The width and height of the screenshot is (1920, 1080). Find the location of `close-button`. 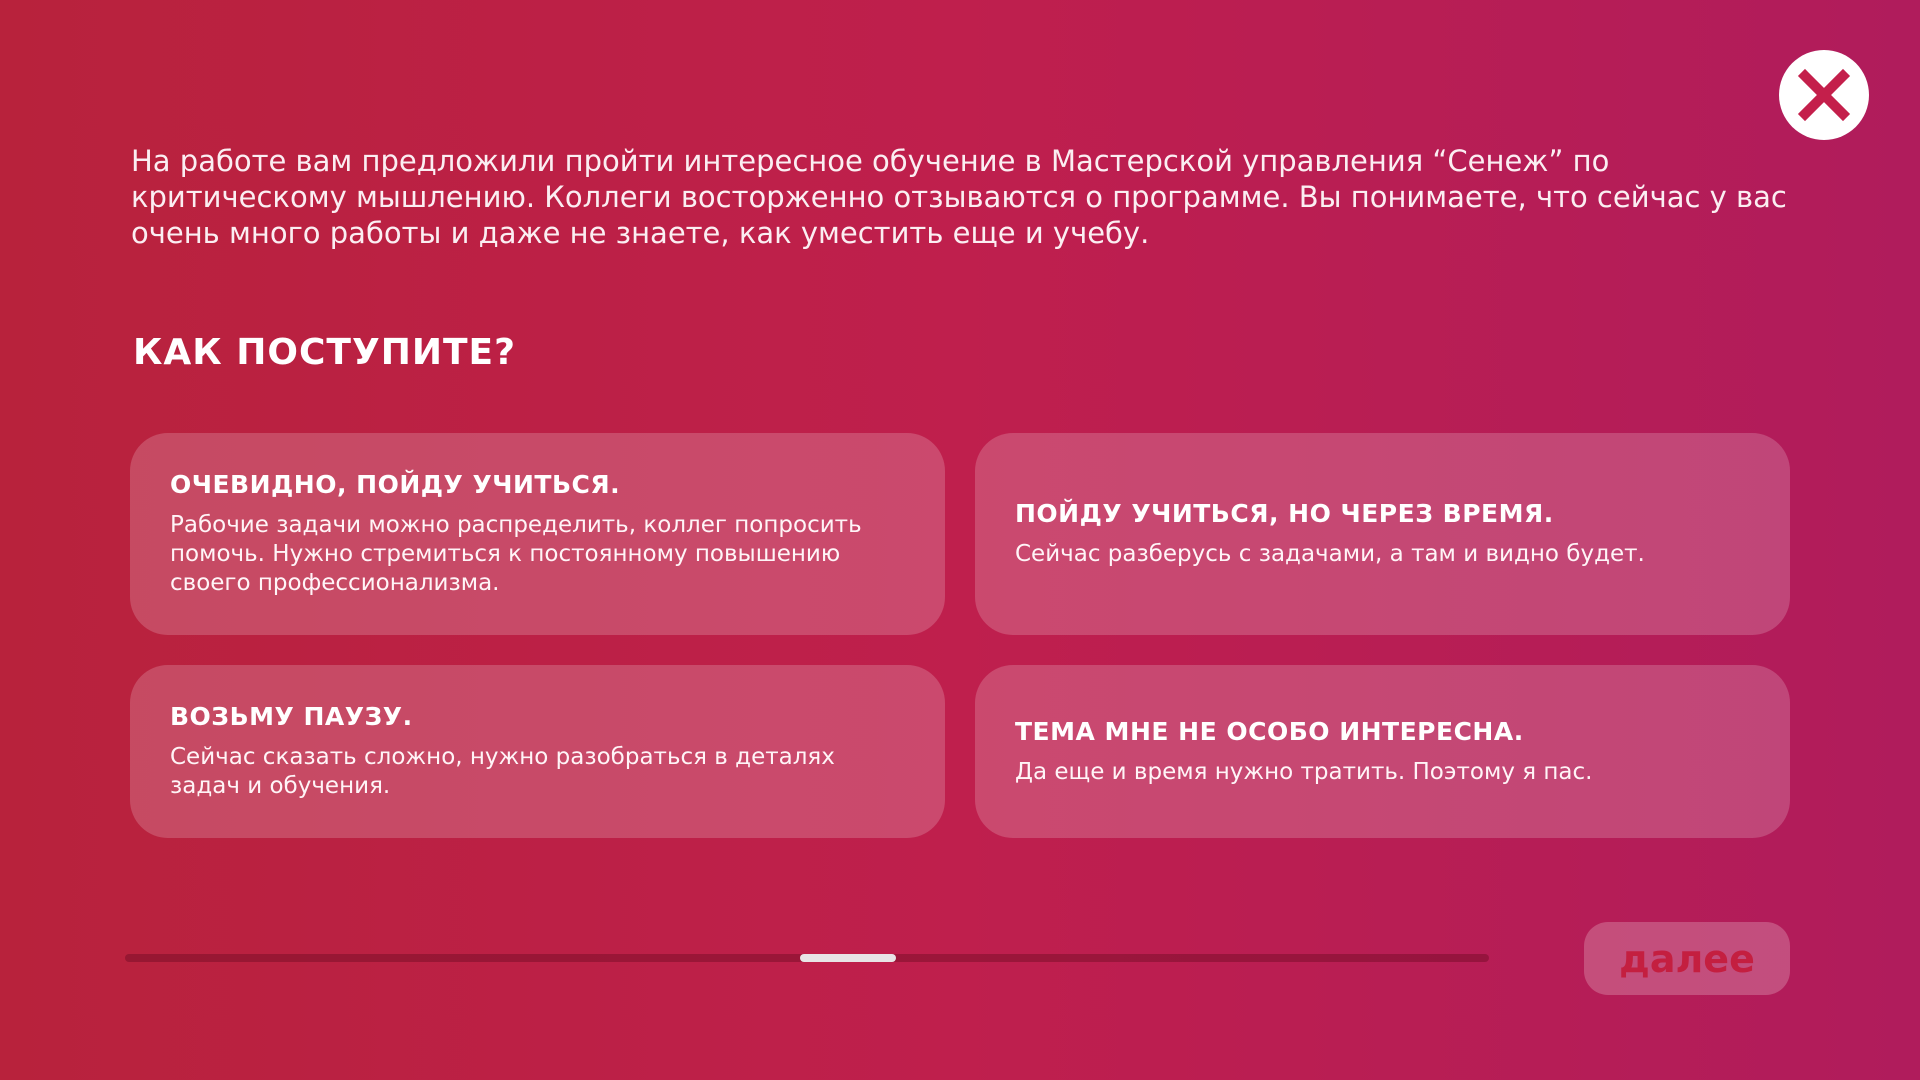

close-button is located at coordinates (1824, 95).